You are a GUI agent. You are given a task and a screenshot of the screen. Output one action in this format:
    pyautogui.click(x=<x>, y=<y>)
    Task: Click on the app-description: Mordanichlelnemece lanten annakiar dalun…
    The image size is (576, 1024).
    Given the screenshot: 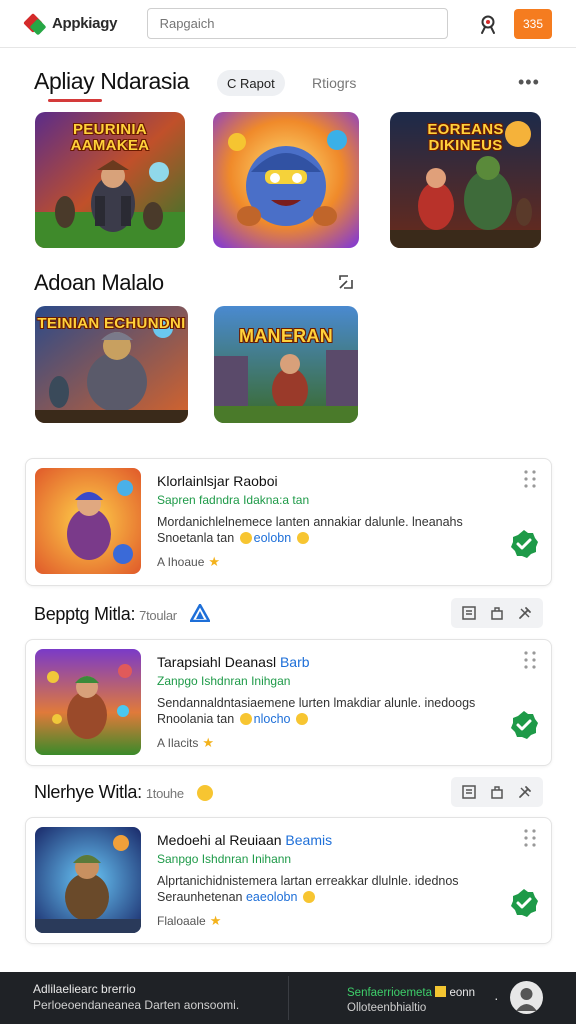 What is the action you would take?
    pyautogui.click(x=310, y=530)
    